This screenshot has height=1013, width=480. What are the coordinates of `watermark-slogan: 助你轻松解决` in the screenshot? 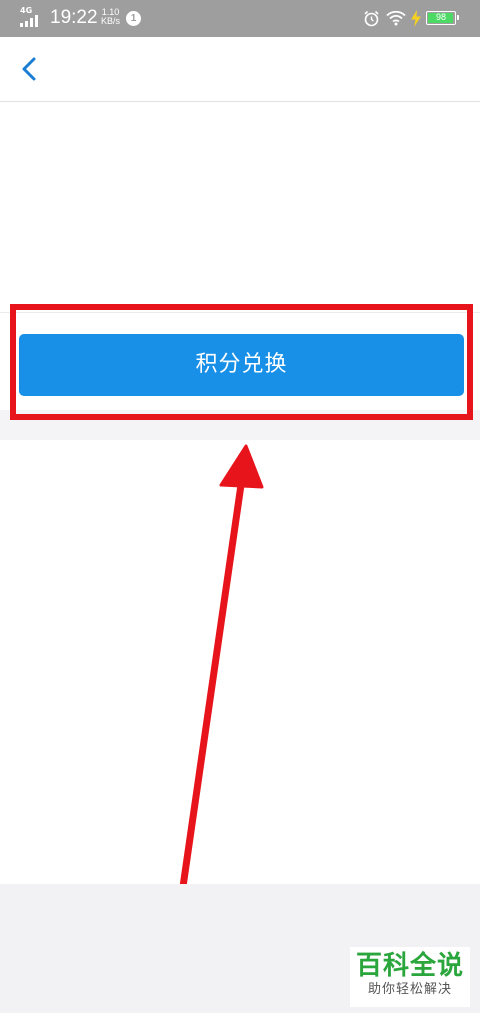 It's located at (409, 989).